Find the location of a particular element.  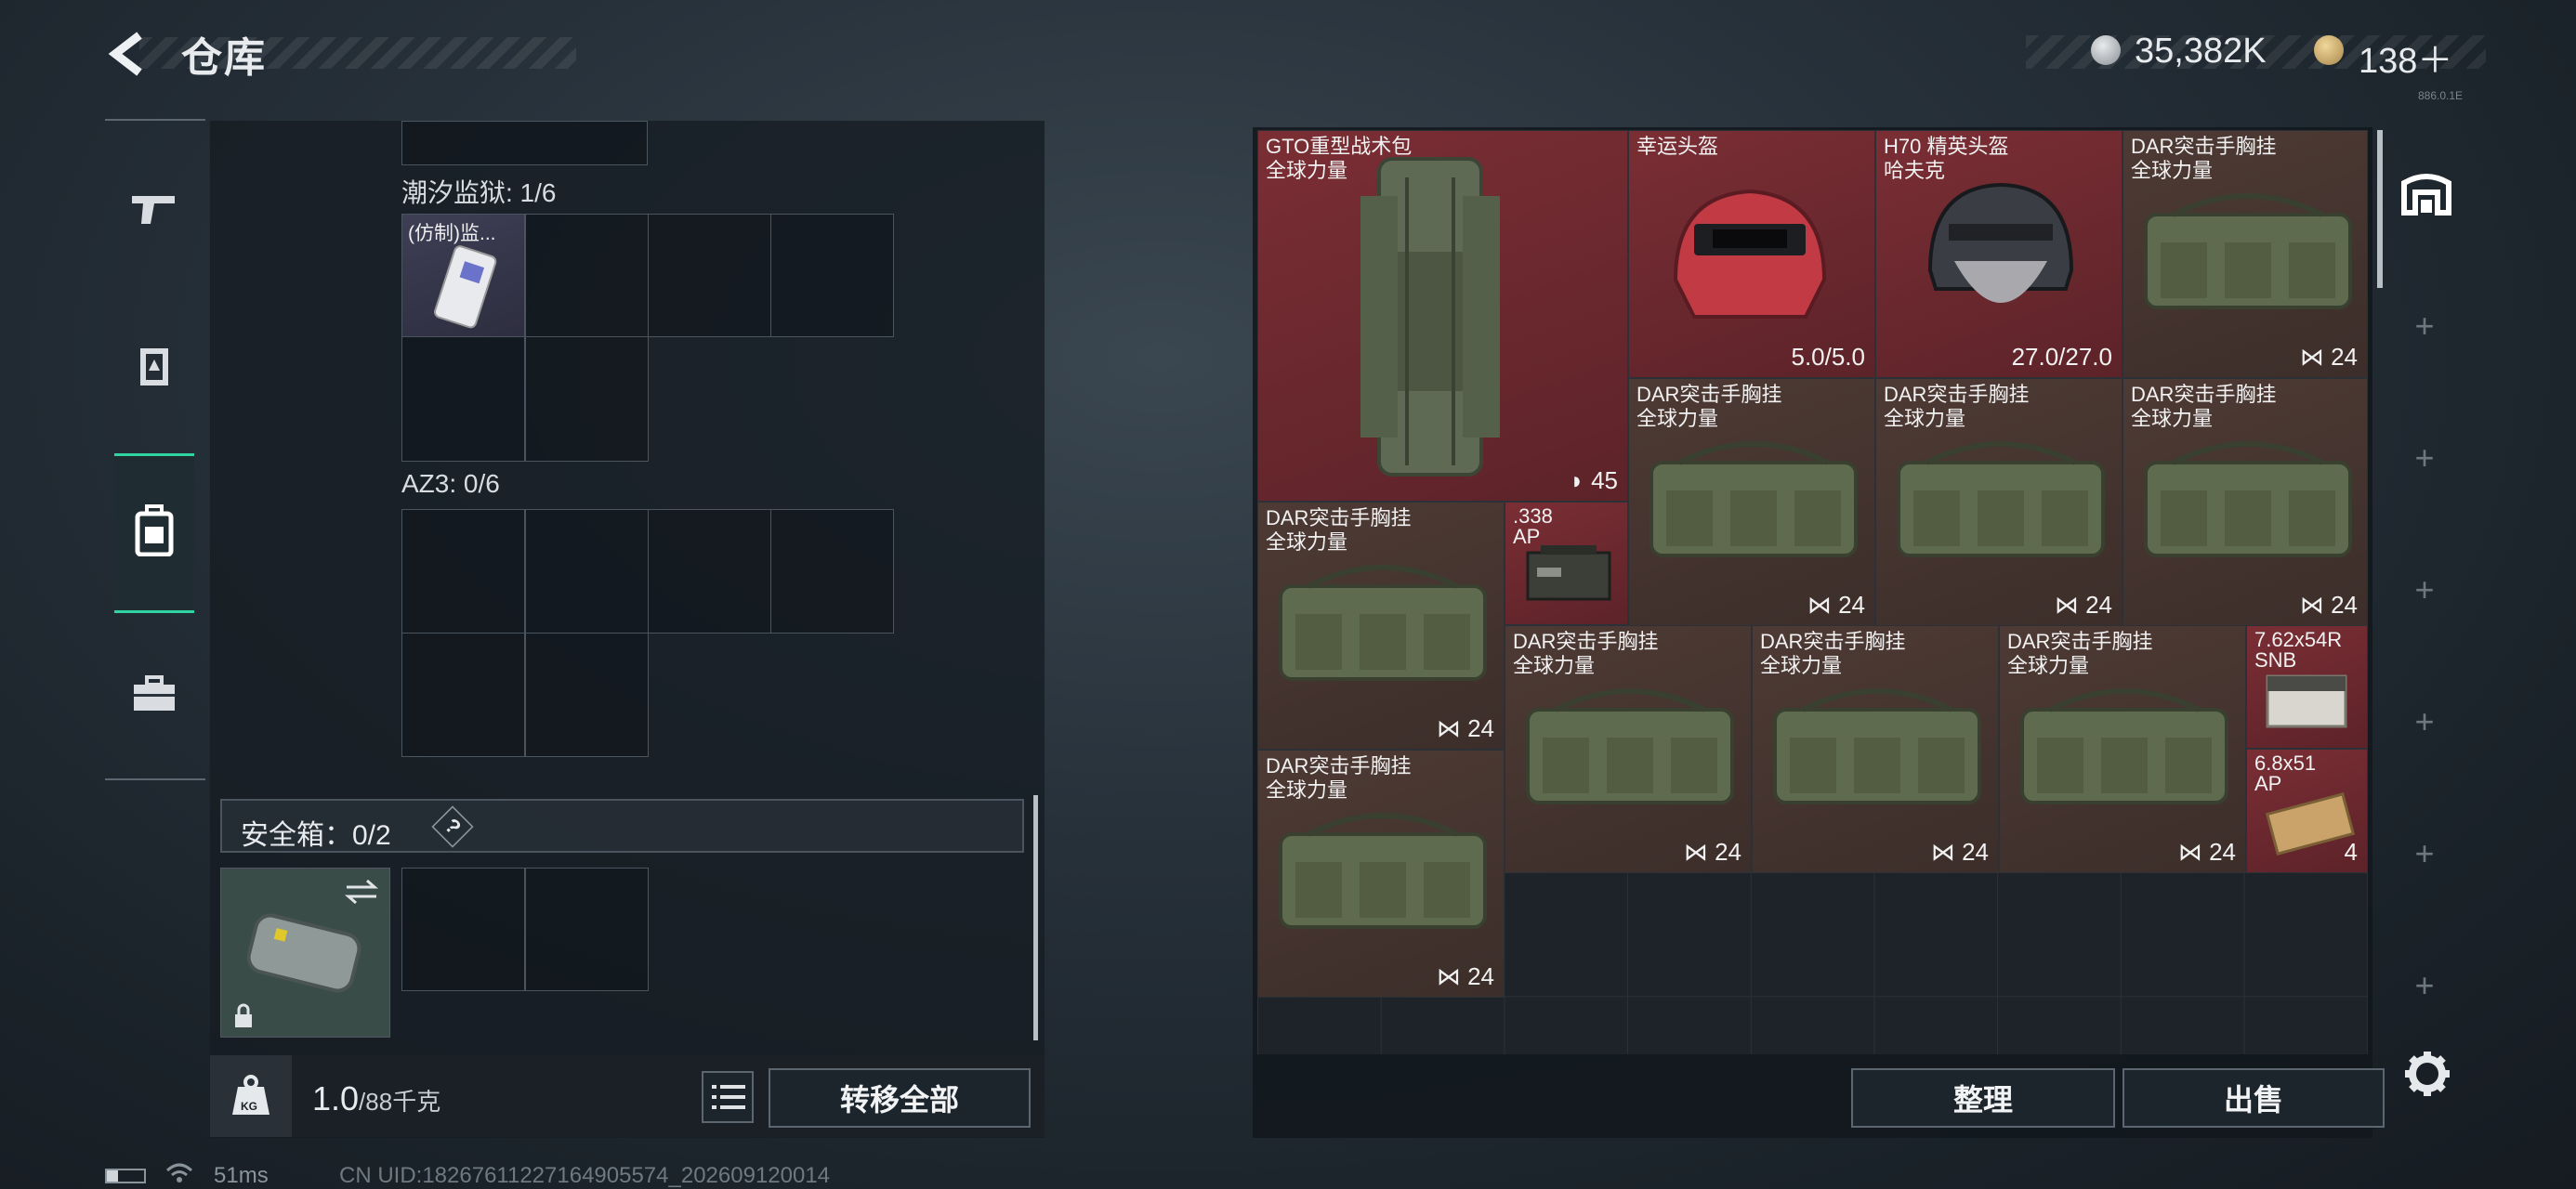

capacity-icon: ◗ is located at coordinates (1581, 480).